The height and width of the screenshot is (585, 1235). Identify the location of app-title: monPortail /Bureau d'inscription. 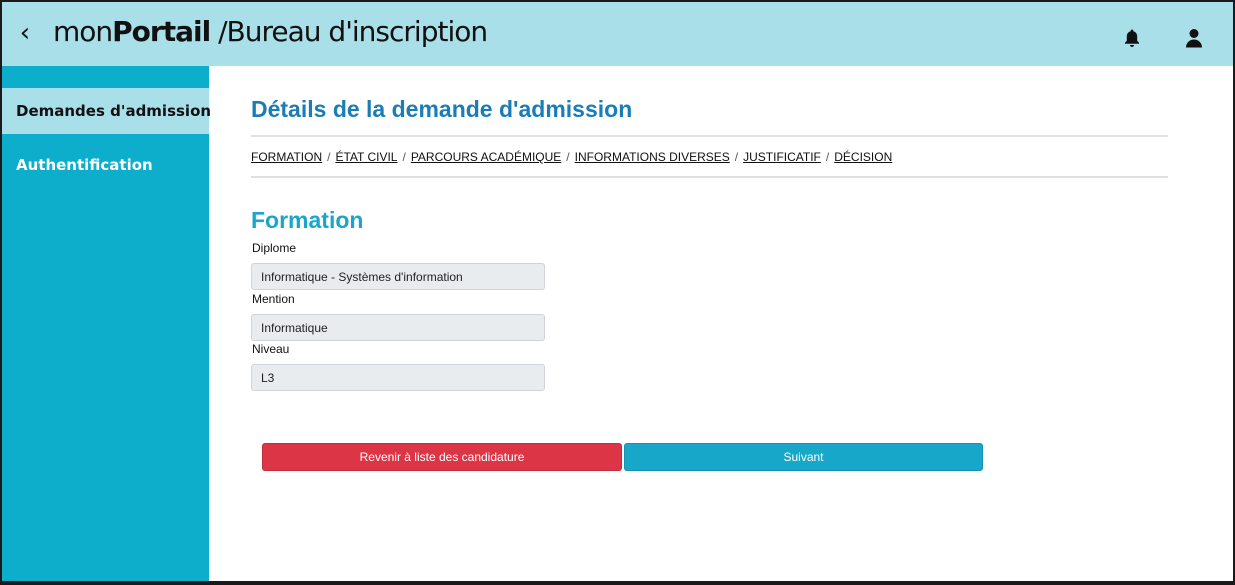
(270, 31).